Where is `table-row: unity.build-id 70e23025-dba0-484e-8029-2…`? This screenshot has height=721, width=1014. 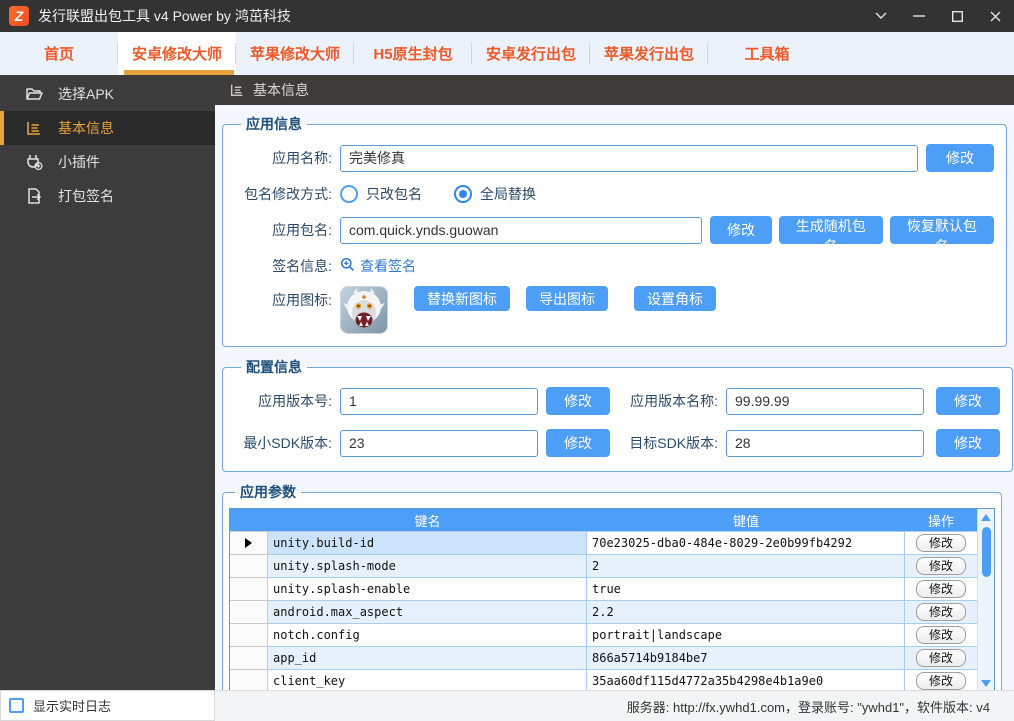 table-row: unity.build-id 70e23025-dba0-484e-8029-2… is located at coordinates (603, 542).